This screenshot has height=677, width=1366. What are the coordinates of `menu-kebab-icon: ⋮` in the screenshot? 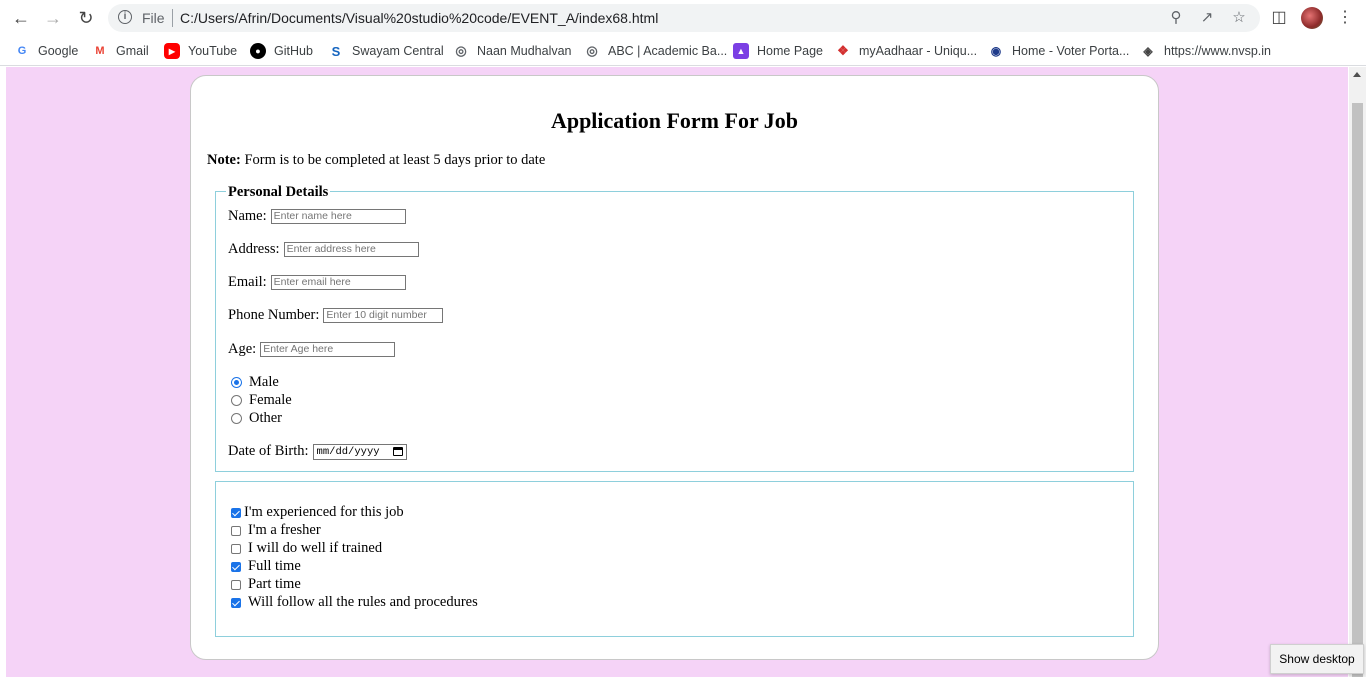 It's located at (1345, 18).